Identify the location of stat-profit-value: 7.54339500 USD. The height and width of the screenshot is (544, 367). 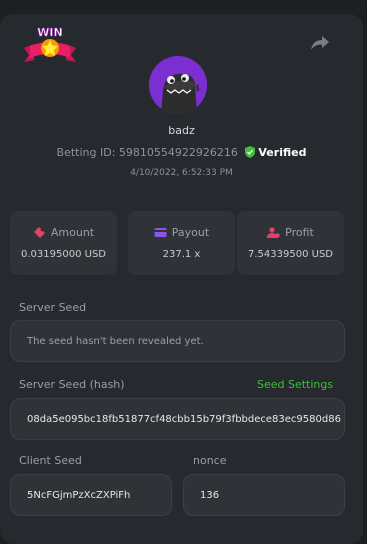
(290, 254).